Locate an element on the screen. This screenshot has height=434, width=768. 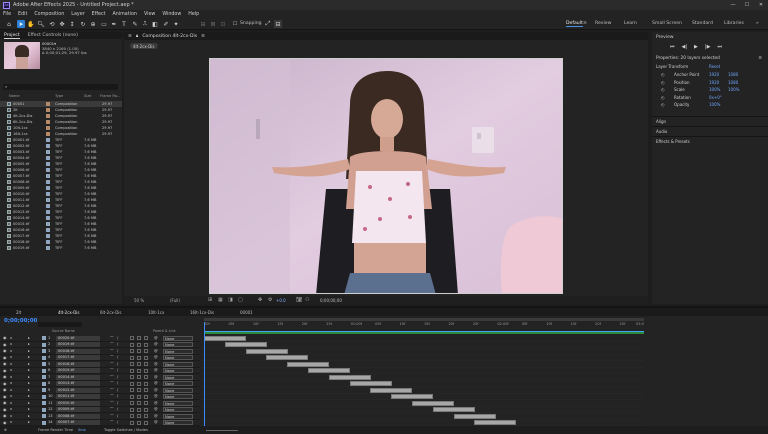
timeline-tab: 4lt-2cx-Dis is located at coordinates (69, 312).